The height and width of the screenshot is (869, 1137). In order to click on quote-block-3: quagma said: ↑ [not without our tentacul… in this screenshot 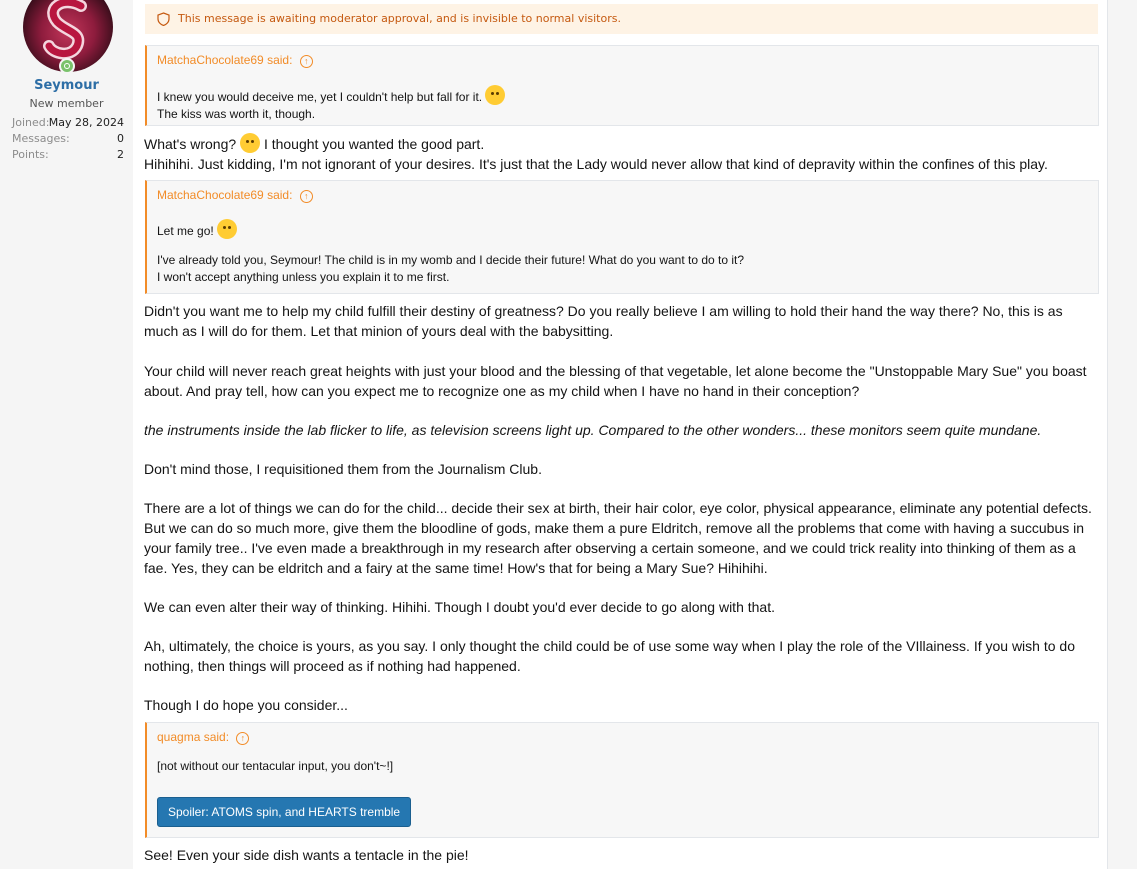, I will do `click(622, 780)`.